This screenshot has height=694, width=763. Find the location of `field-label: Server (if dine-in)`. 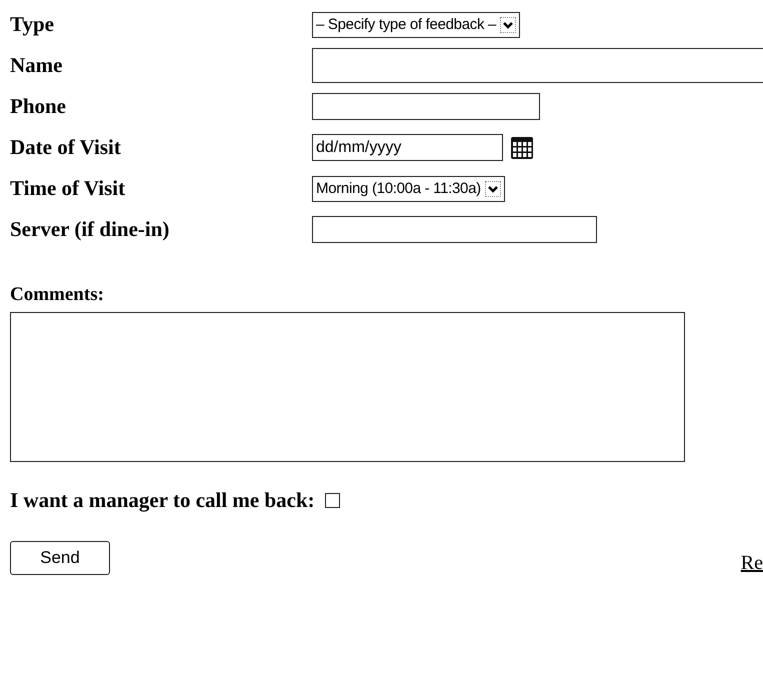

field-label: Server (if dine-in) is located at coordinates (90, 229).